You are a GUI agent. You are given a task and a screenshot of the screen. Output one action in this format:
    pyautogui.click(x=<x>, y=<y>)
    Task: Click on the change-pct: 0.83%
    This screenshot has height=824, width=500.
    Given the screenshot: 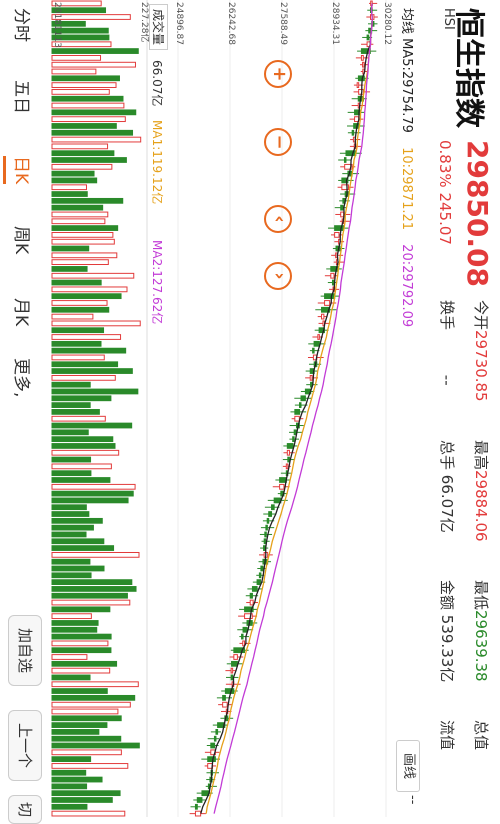 What is the action you would take?
    pyautogui.click(x=445, y=164)
    